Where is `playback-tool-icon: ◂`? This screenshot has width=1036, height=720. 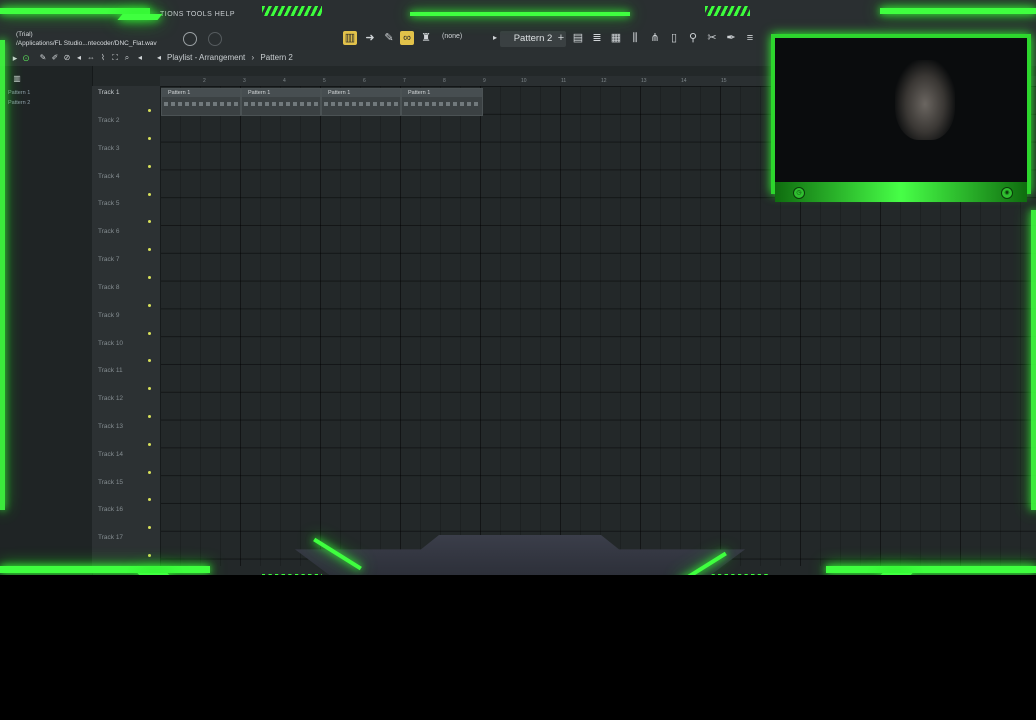
playback-tool-icon: ◂ is located at coordinates (140, 58).